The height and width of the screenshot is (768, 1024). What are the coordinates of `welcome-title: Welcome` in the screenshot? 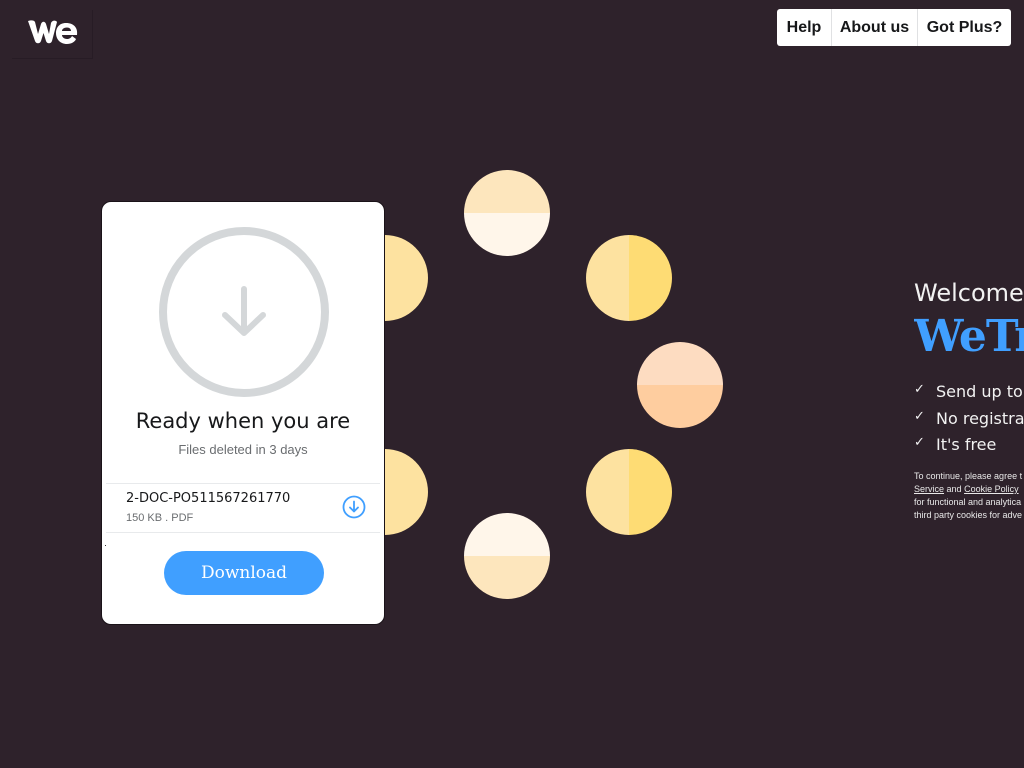 It's located at (969, 293).